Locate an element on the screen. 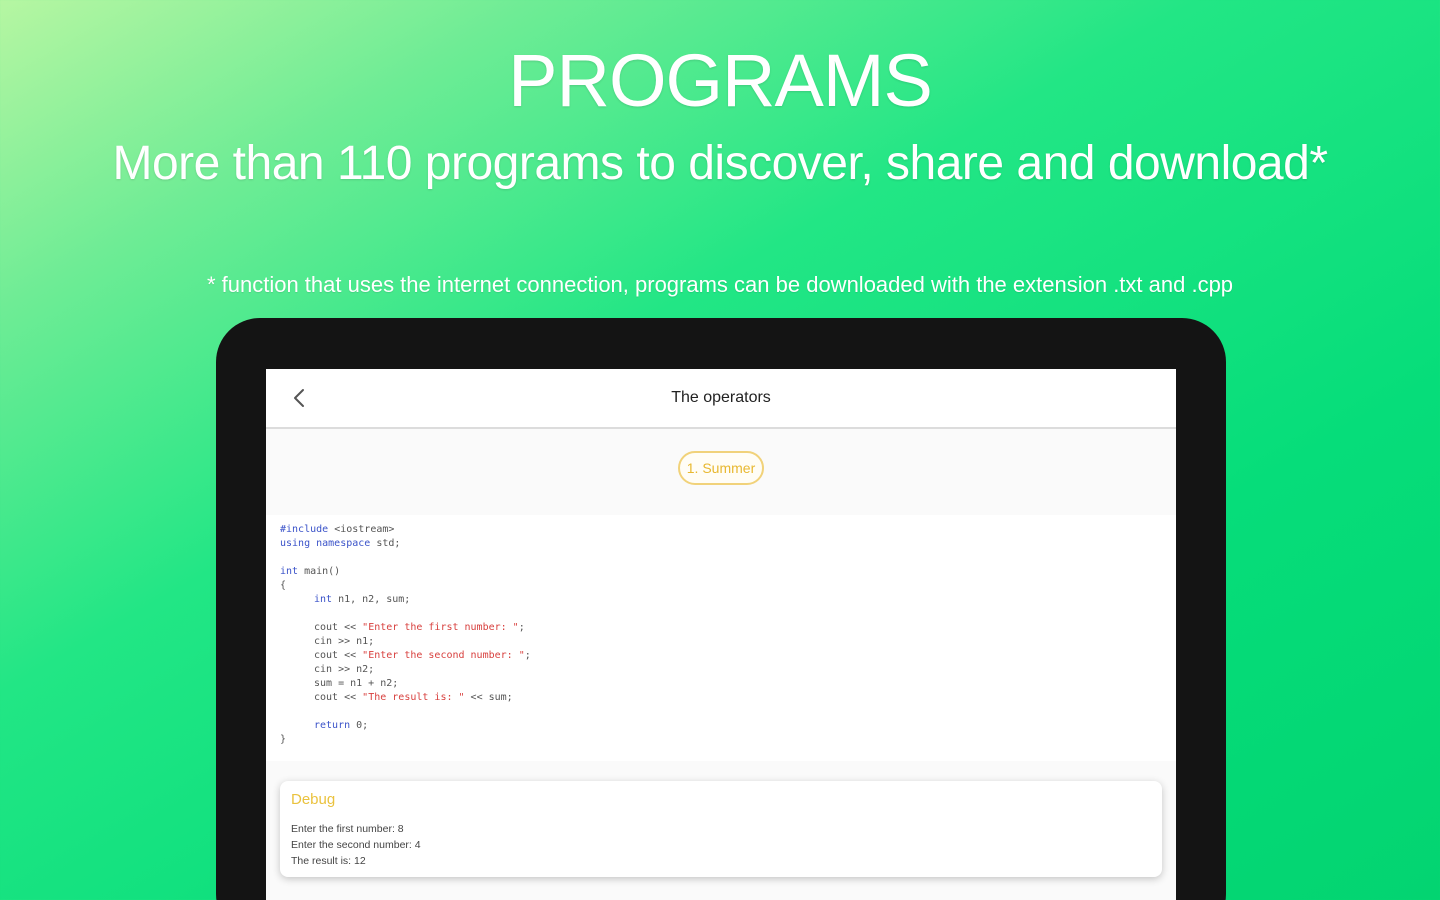 This screenshot has width=1440, height=900. code-line: int n1, n2, sum; is located at coordinates (362, 599).